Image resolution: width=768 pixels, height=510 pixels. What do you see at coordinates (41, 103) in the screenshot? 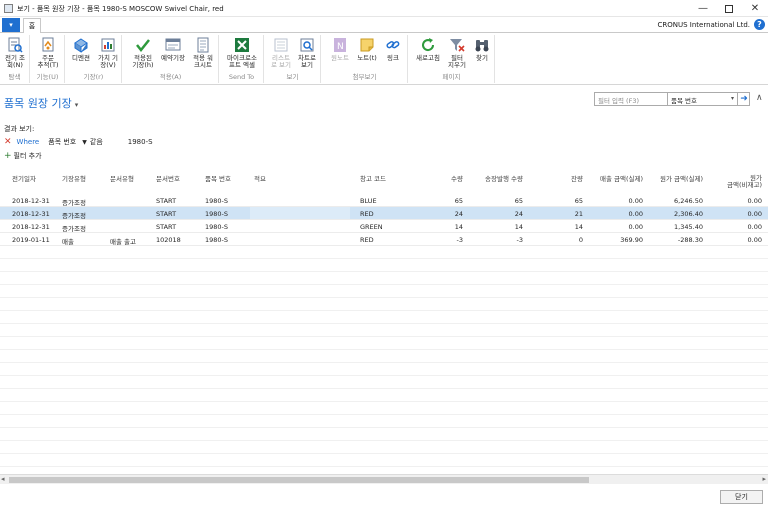
I see `page-title: 품목 원장 기장 ▾` at bounding box center [41, 103].